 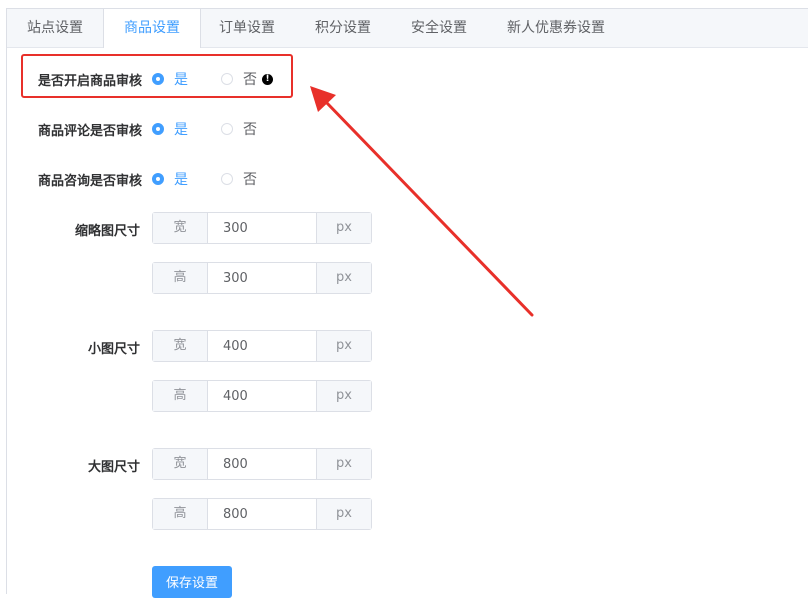 I want to click on comment-audit-no-label: 否, so click(x=250, y=130).